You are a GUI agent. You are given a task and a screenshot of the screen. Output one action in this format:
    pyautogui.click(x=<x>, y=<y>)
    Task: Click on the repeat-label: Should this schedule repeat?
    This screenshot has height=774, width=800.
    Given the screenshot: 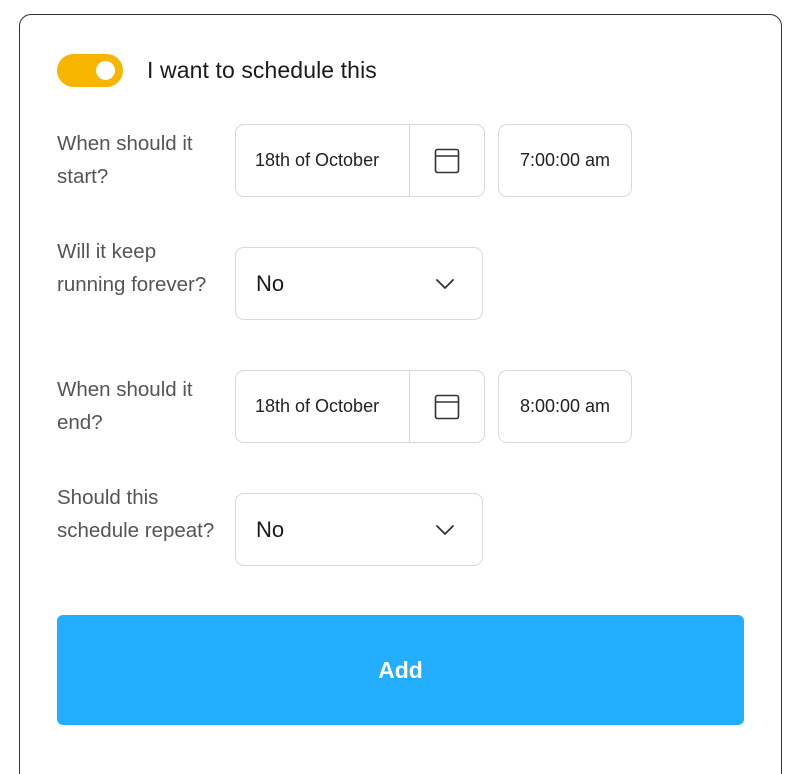 What is the action you would take?
    pyautogui.click(x=136, y=514)
    